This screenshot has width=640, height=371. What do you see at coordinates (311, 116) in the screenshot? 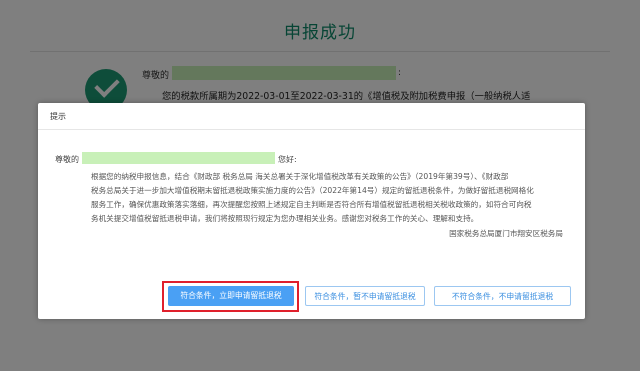
I see `dialog-header: 提示` at bounding box center [311, 116].